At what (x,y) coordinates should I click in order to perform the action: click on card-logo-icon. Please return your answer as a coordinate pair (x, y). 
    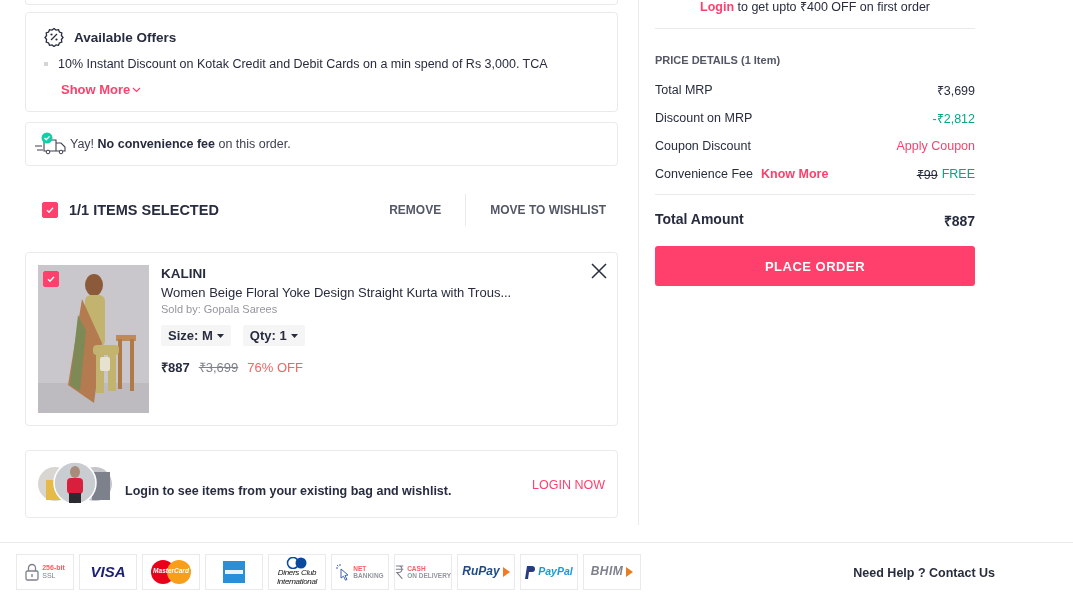
    Looking at the image, I should click on (234, 572).